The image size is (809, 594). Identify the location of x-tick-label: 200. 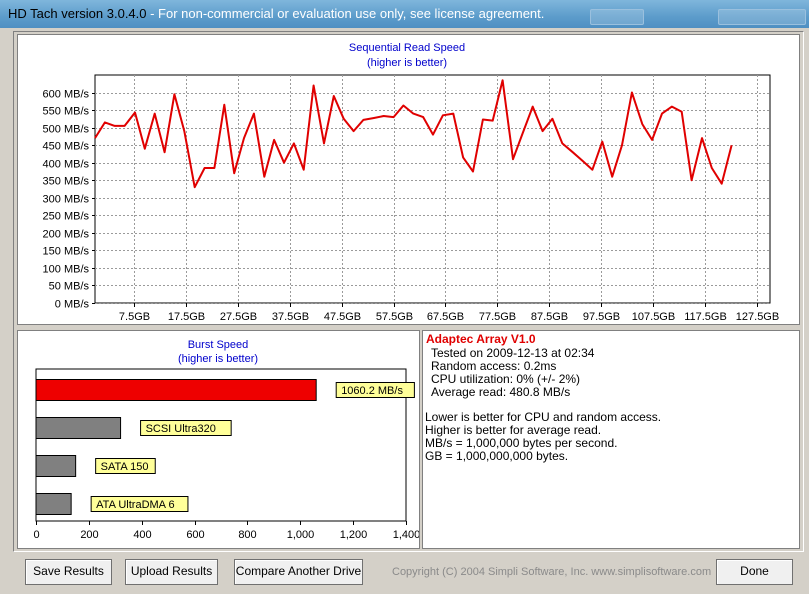
(89, 535).